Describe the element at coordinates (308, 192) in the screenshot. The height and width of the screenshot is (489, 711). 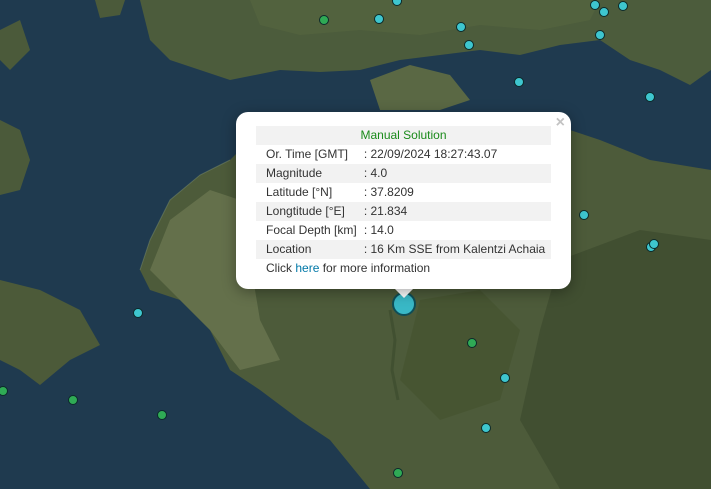
I see `latitude-label: Latitude [°N]` at that location.